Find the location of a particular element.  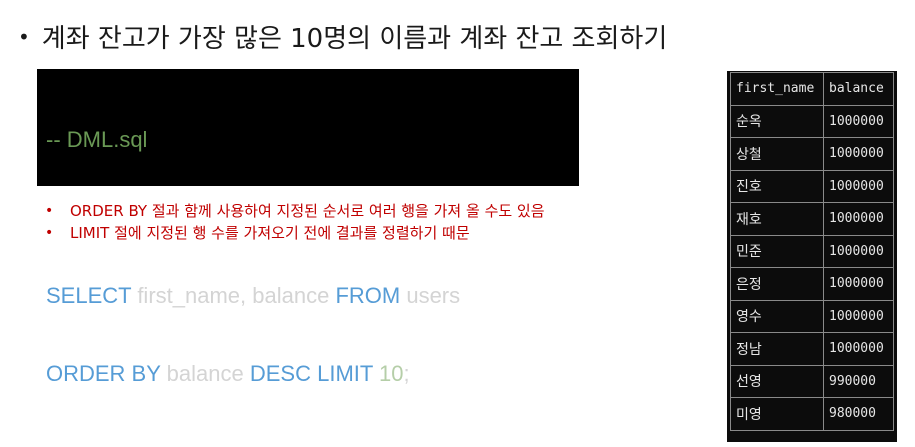

table-header-row: first_name balance is located at coordinates (812, 89).